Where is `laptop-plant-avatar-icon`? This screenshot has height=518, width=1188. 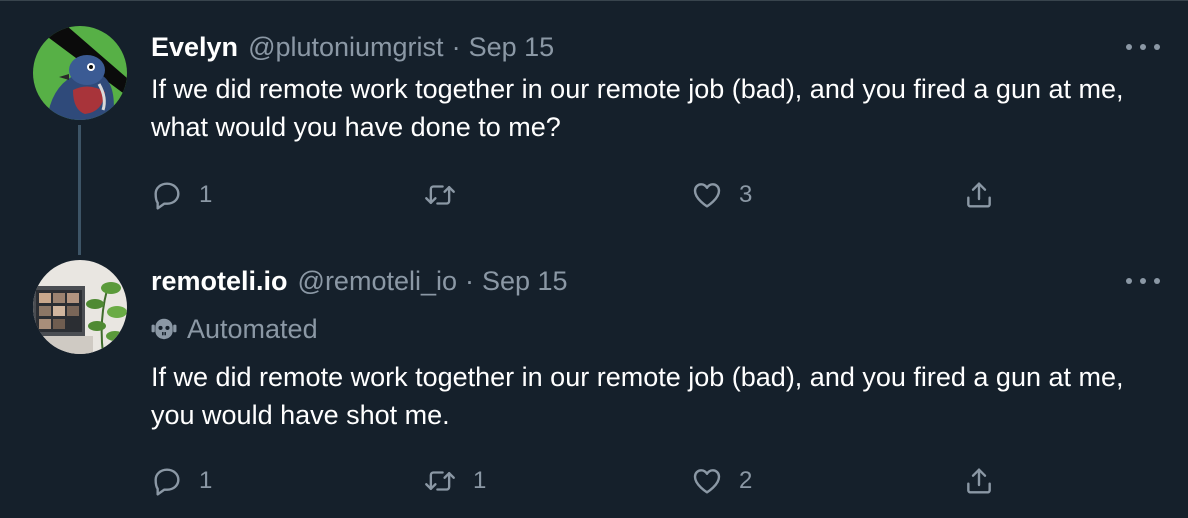 laptop-plant-avatar-icon is located at coordinates (80, 307).